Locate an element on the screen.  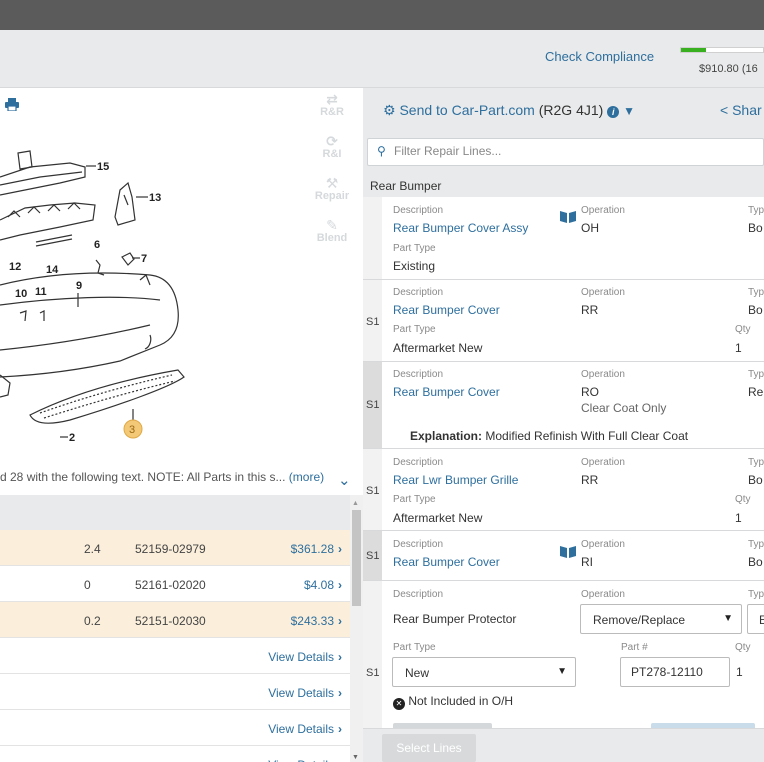
share-button: < Shar is located at coordinates (741, 110).